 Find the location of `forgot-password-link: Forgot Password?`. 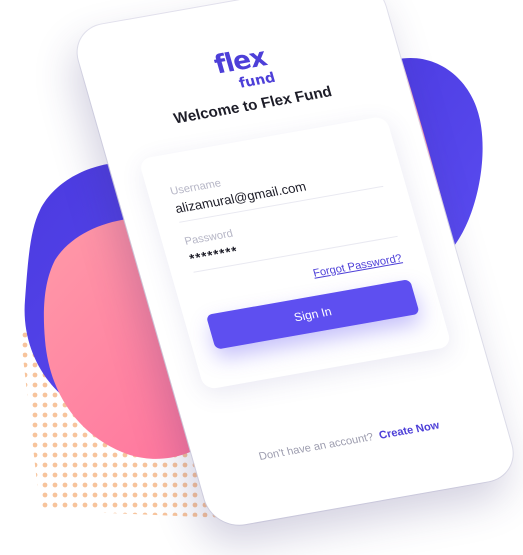

forgot-password-link: Forgot Password? is located at coordinates (358, 266).